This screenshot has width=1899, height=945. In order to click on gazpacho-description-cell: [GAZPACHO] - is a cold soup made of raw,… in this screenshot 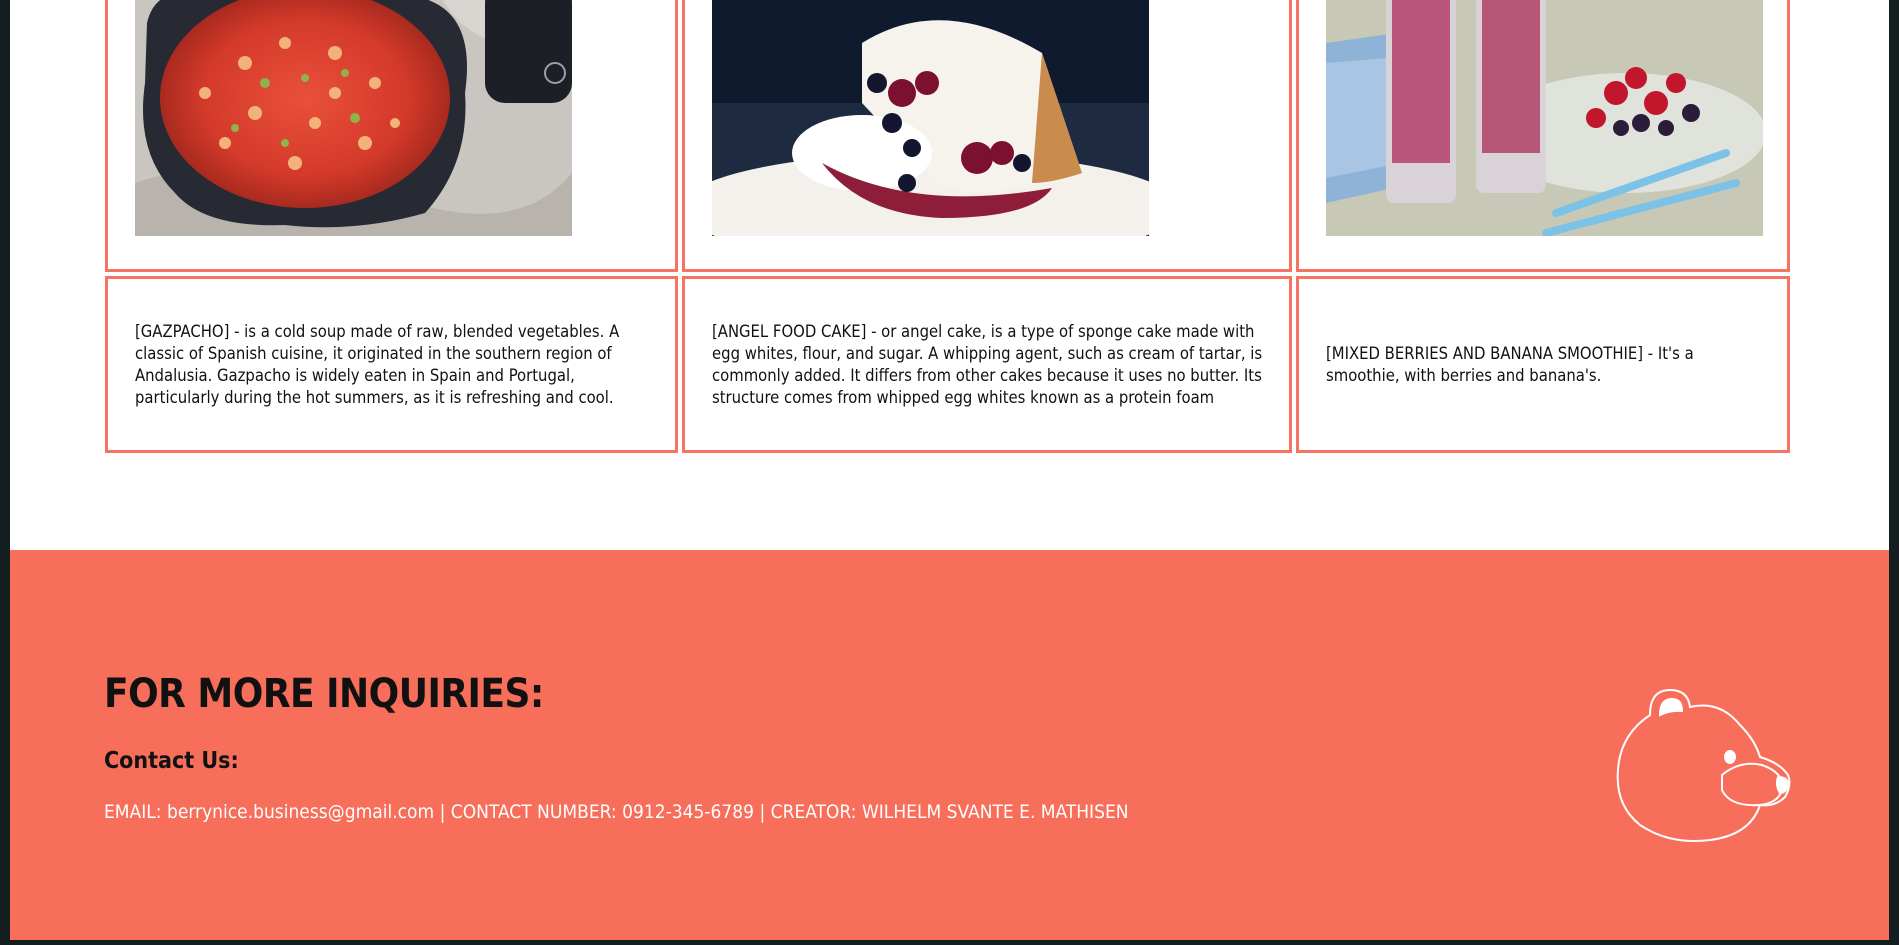, I will do `click(391, 364)`.